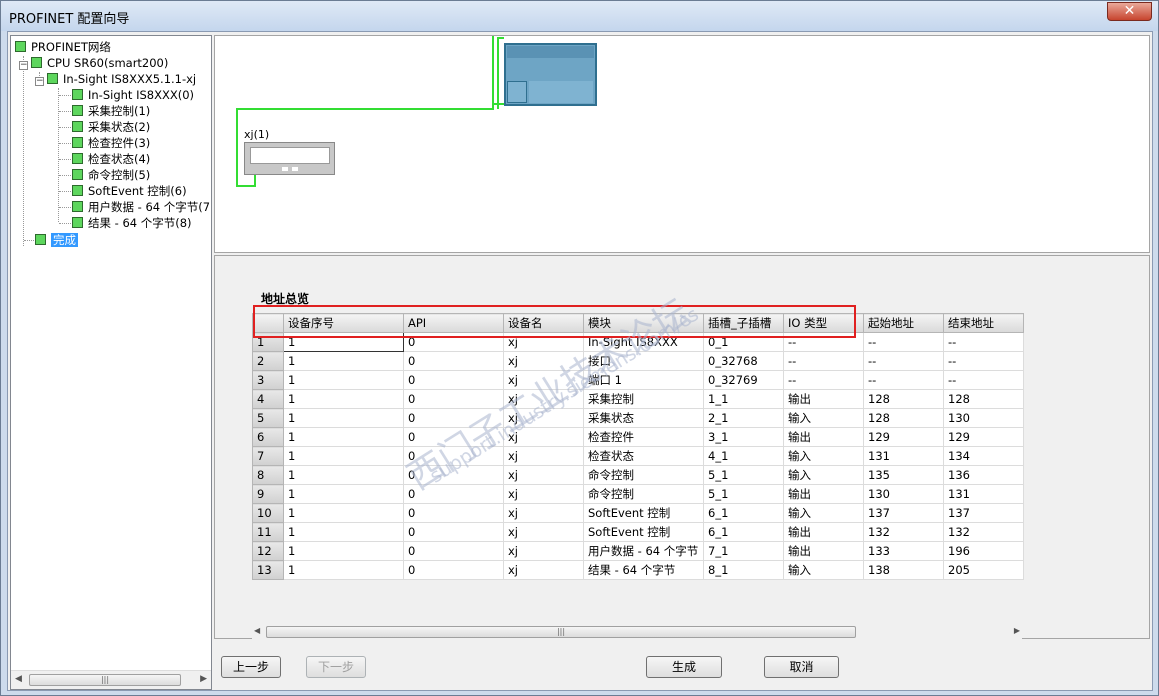  Describe the element at coordinates (268, 551) in the screenshot. I see `row-header: 12` at that location.